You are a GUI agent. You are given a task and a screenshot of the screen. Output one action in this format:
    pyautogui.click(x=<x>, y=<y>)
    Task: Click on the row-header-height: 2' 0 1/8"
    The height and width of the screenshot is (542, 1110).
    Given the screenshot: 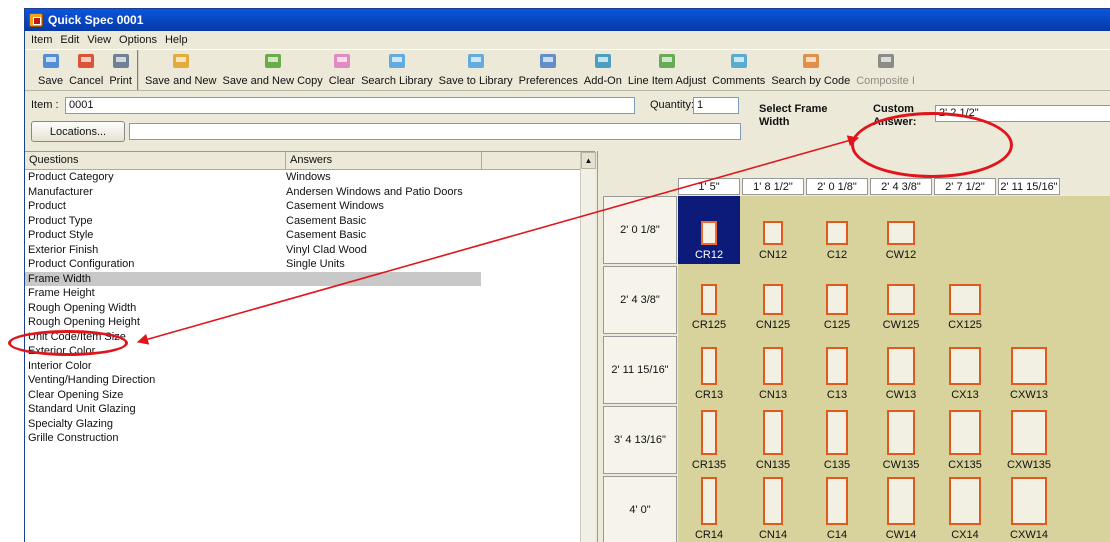 What is the action you would take?
    pyautogui.click(x=640, y=230)
    